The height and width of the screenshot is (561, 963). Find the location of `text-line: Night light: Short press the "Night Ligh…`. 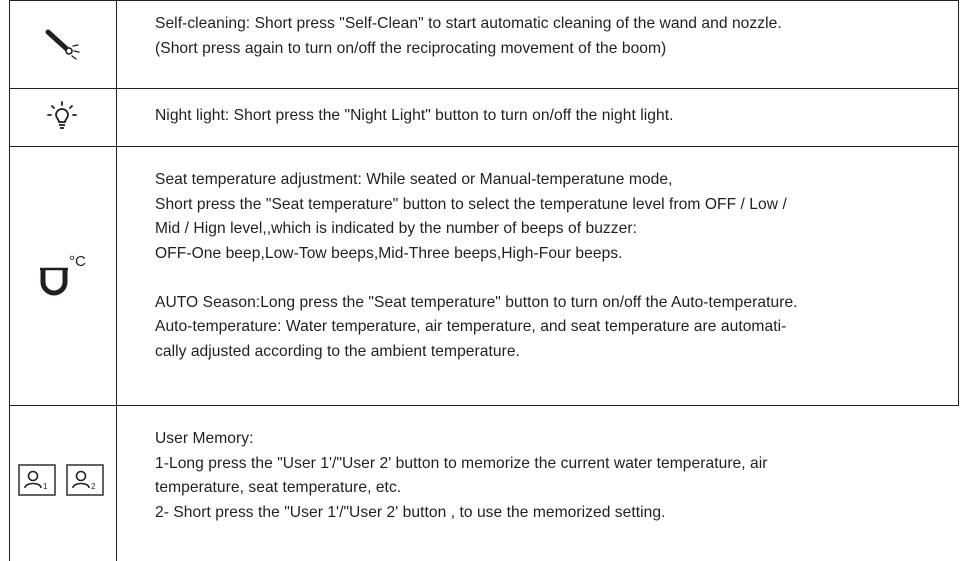

text-line: Night light: Short press the "Night Ligh… is located at coordinates (414, 115).